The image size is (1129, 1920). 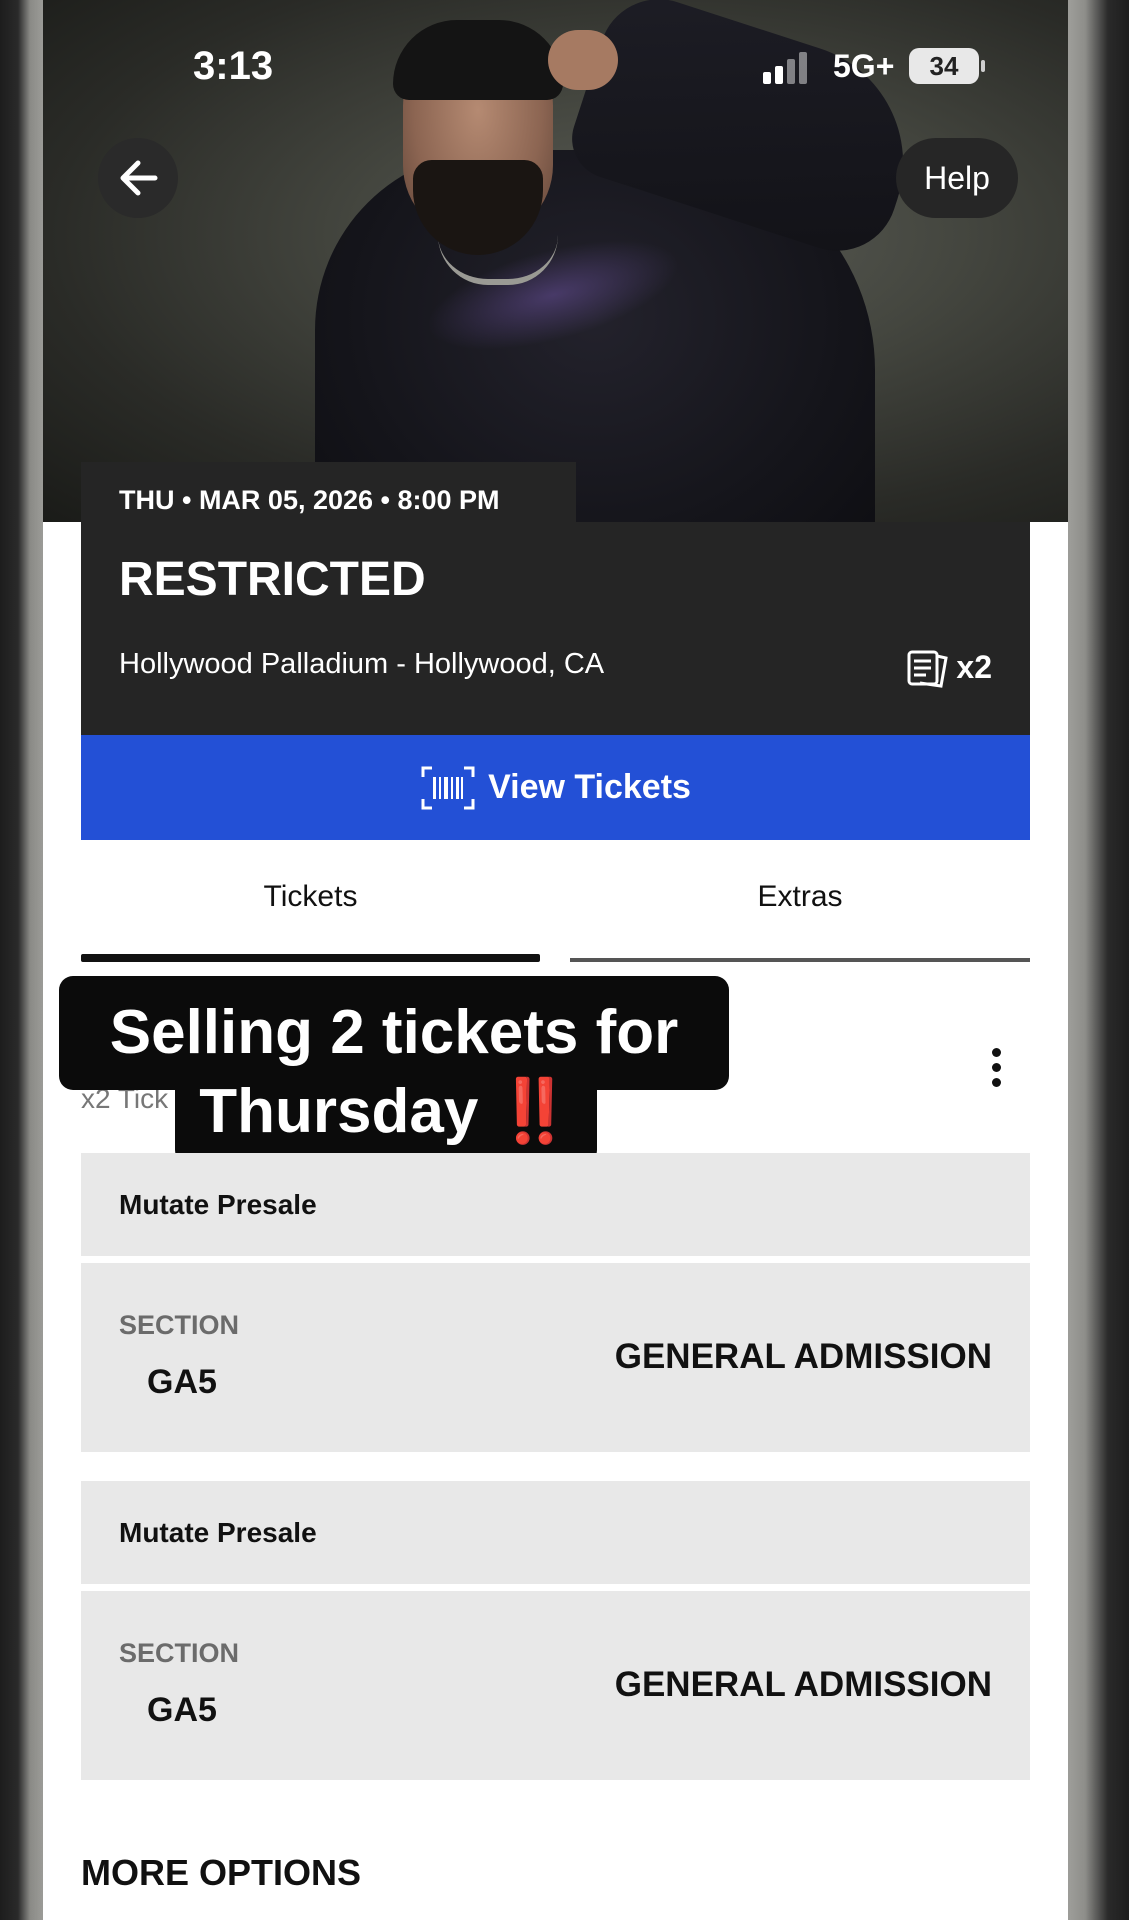 I want to click on view-tickets-button: View Tickets, so click(x=555, y=787).